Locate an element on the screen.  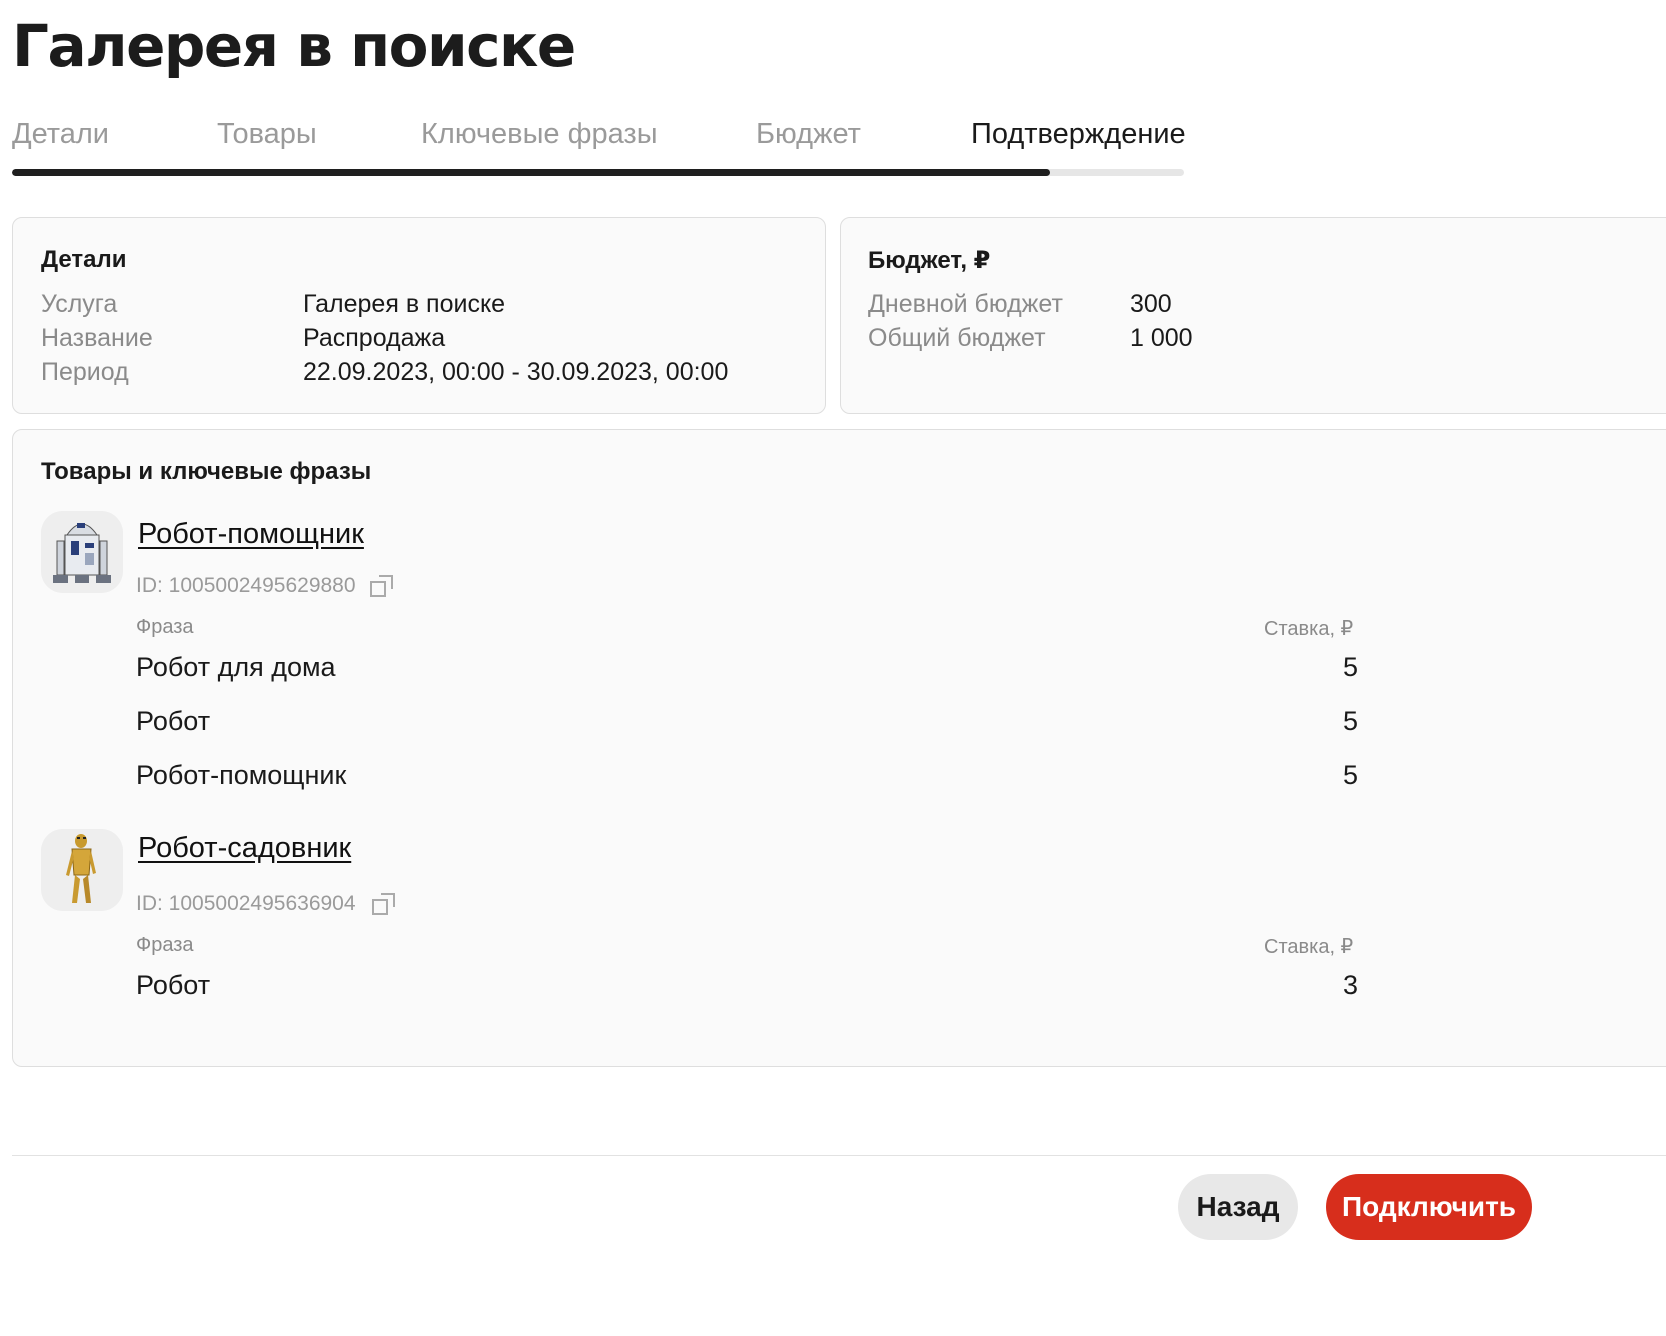
product-id: ID: 1005002495636904 is located at coordinates (246, 903).